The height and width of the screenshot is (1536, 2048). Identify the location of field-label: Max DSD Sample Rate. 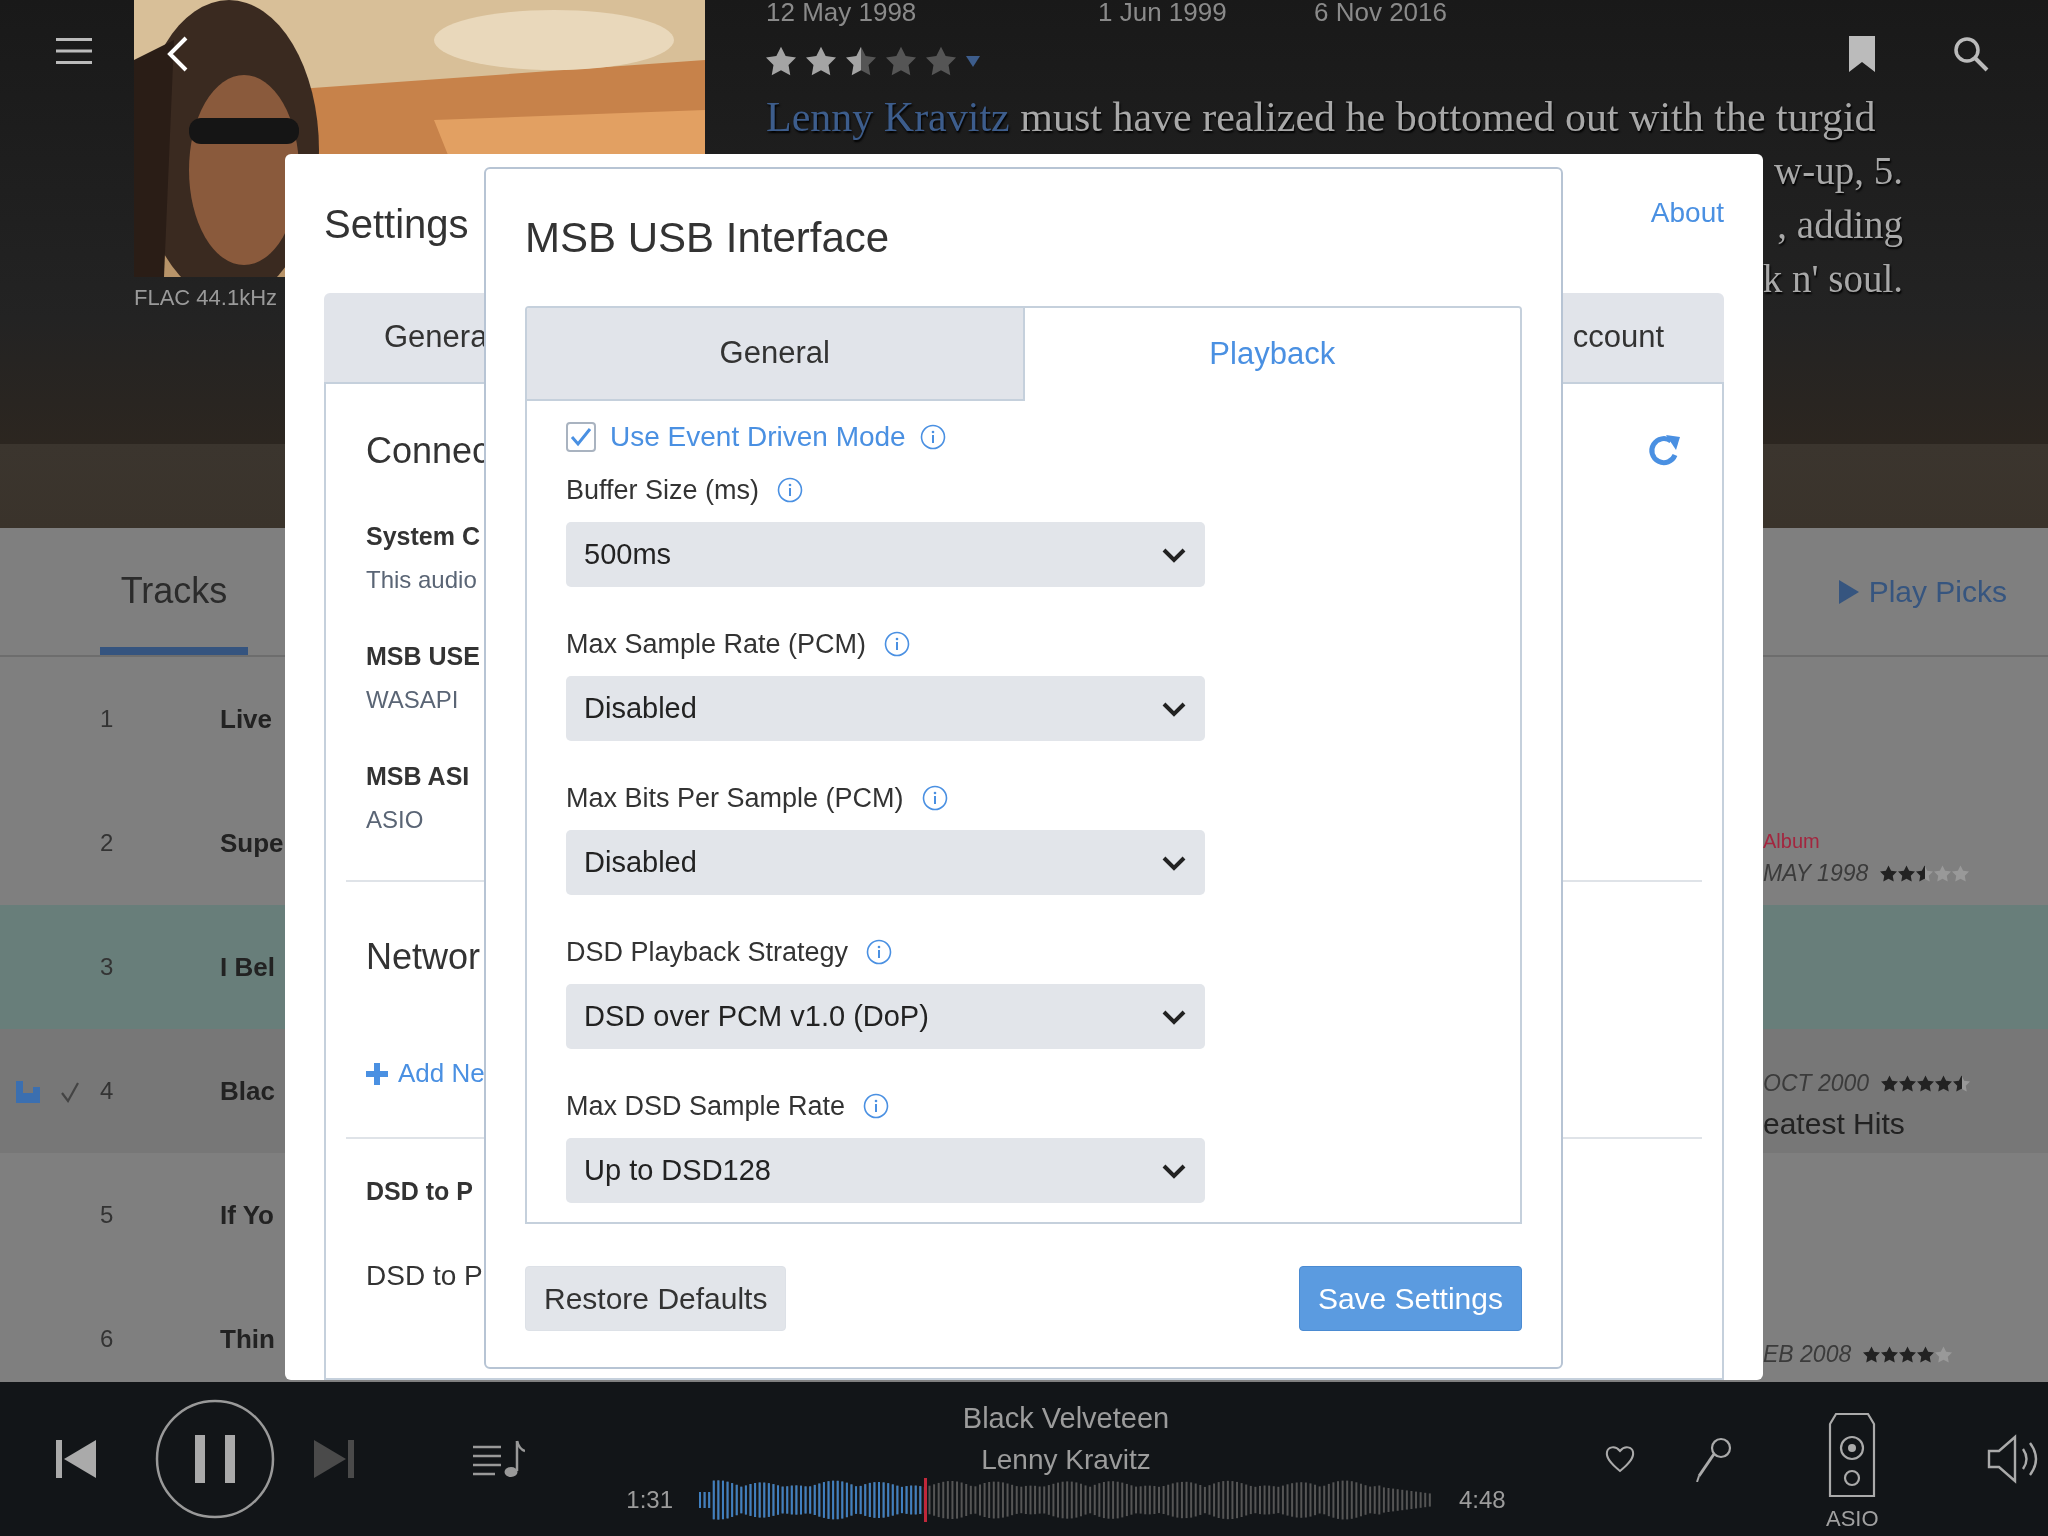
(706, 1106).